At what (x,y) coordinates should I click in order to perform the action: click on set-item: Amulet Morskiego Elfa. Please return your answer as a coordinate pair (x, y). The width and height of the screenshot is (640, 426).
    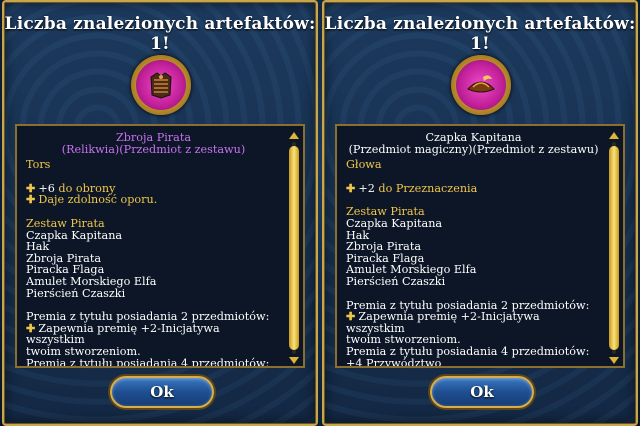
    Looking at the image, I should click on (91, 281).